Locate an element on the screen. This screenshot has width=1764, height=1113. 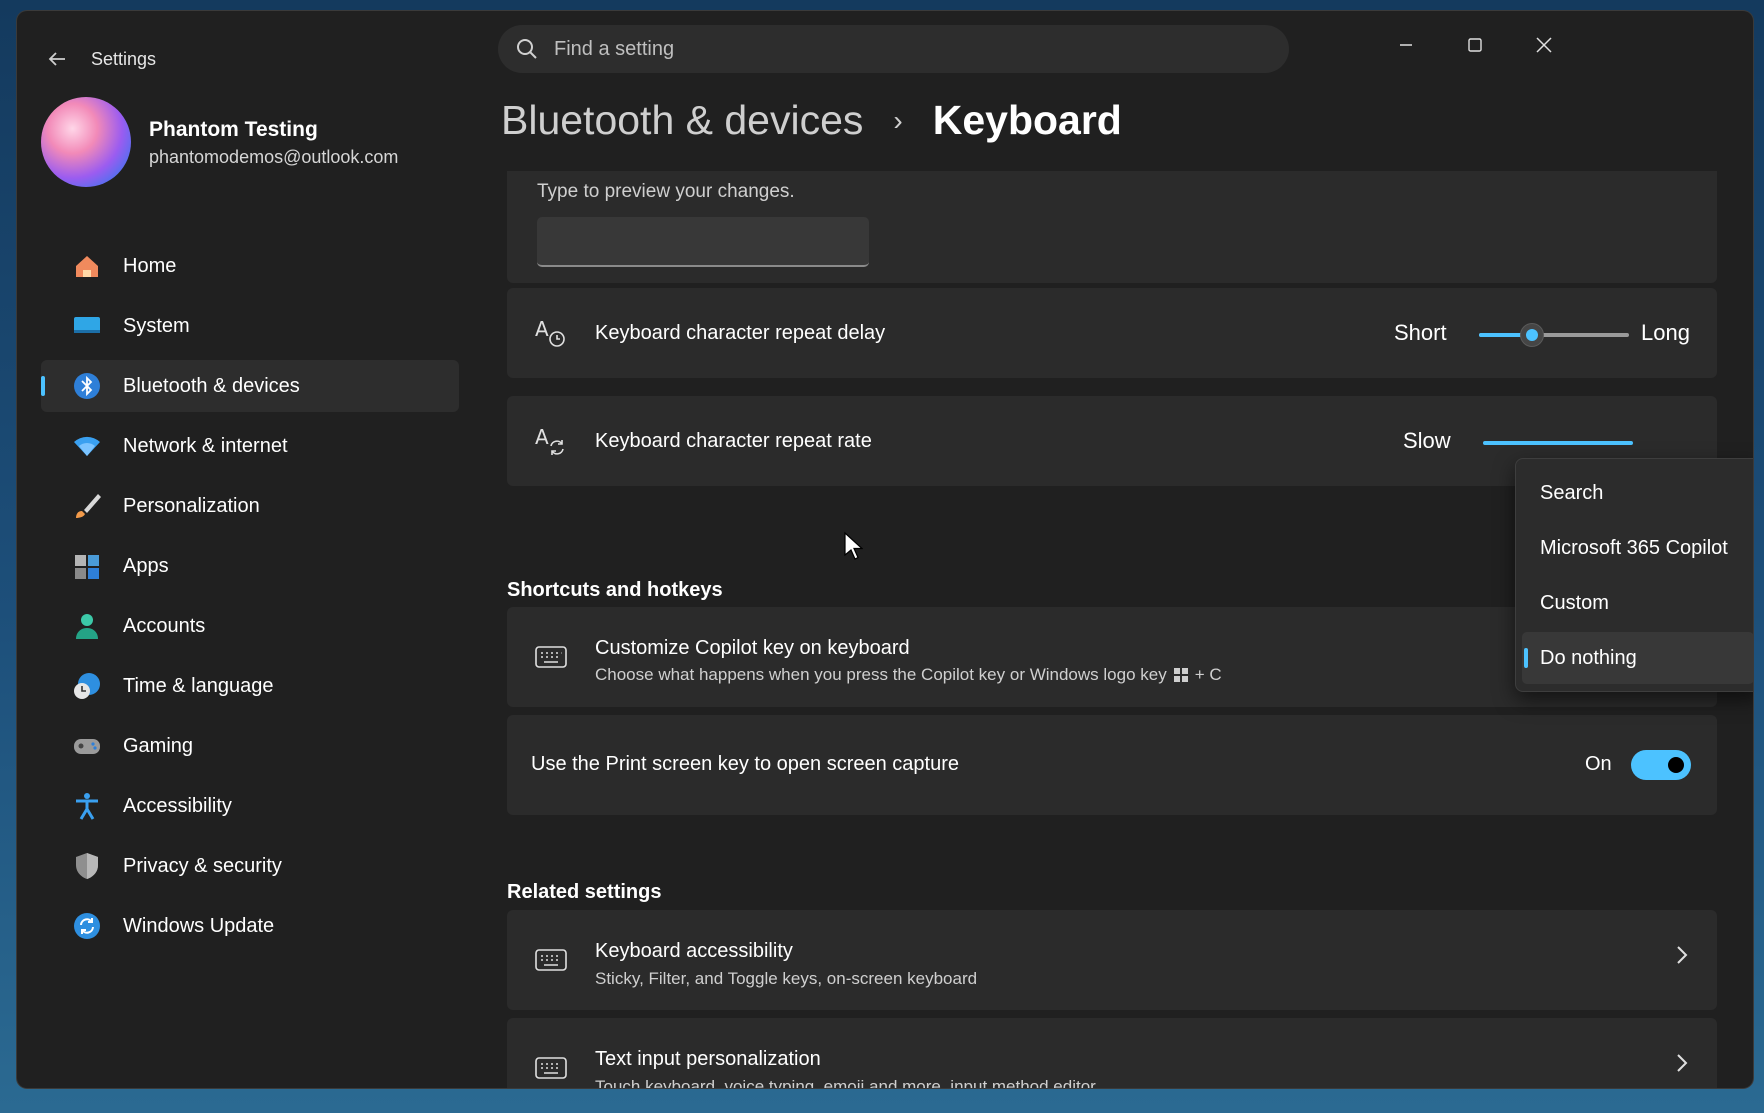
wifi-icon is located at coordinates (87, 446).